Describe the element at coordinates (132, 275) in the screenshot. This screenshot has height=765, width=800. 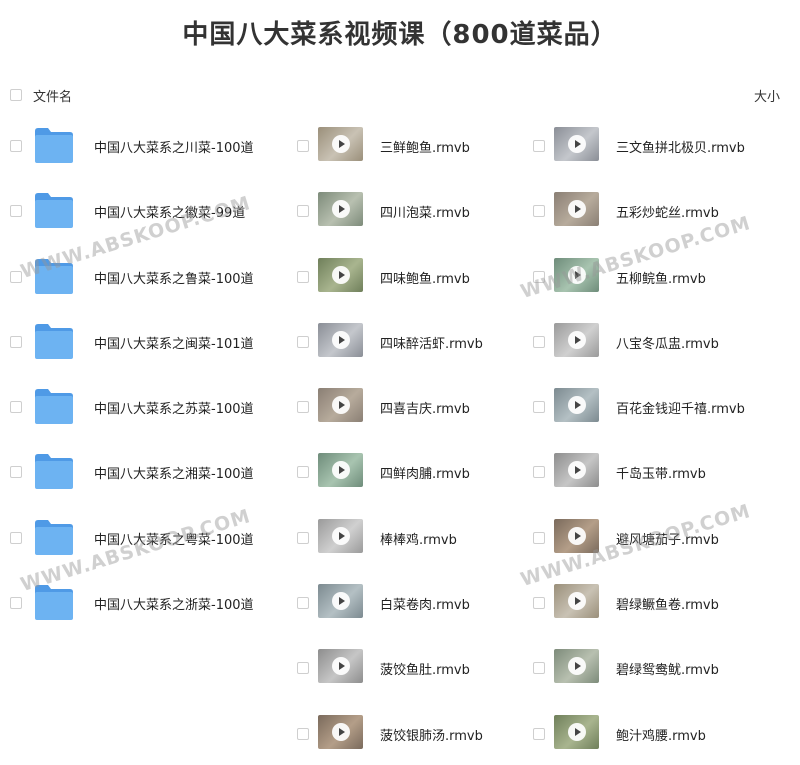
I see `folder-row: 中国八大菜系之鲁菜-100道` at that location.